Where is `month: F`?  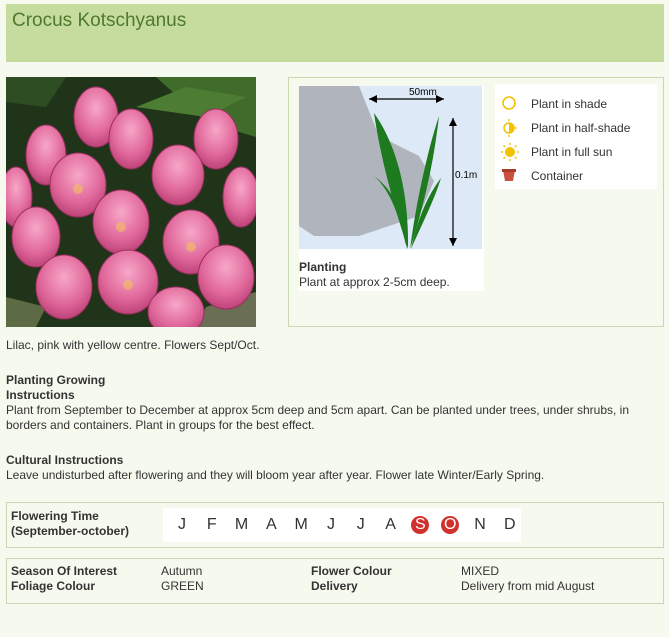 month: F is located at coordinates (212, 525).